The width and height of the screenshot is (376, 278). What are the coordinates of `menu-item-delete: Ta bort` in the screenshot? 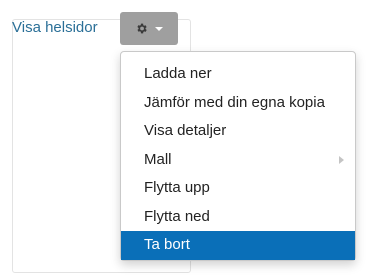 It's located at (238, 245).